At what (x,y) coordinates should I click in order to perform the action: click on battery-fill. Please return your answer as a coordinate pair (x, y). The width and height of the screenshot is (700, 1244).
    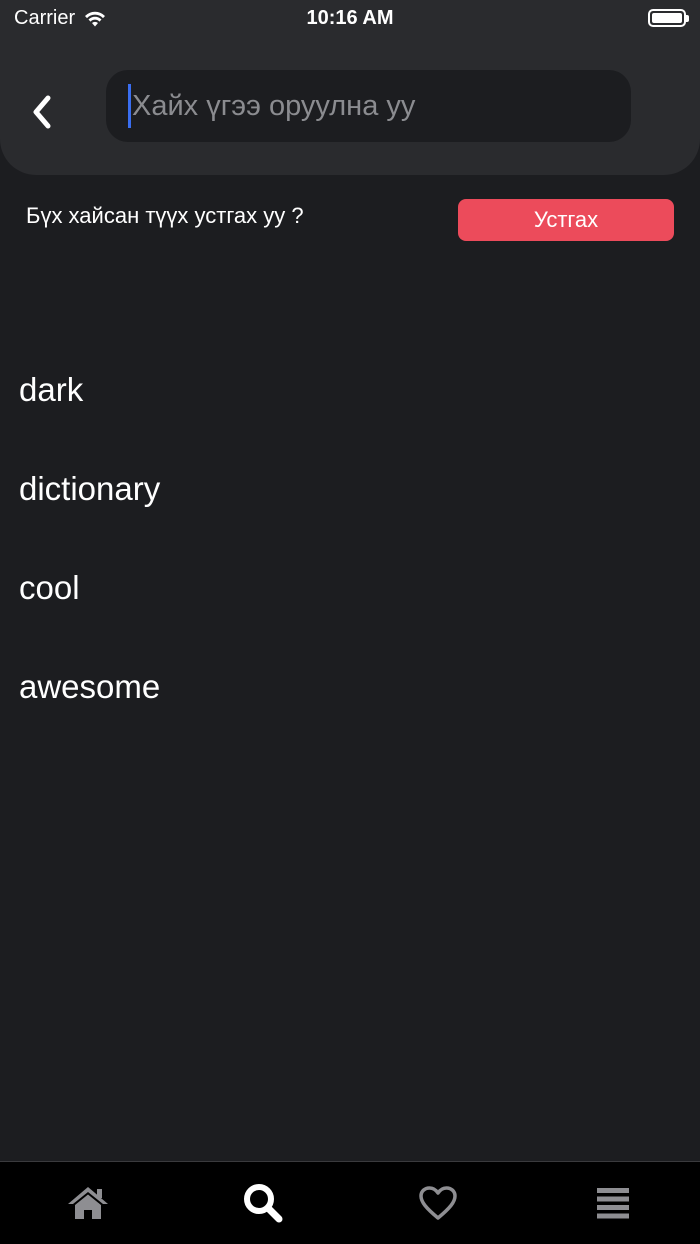
    Looking at the image, I should click on (667, 18).